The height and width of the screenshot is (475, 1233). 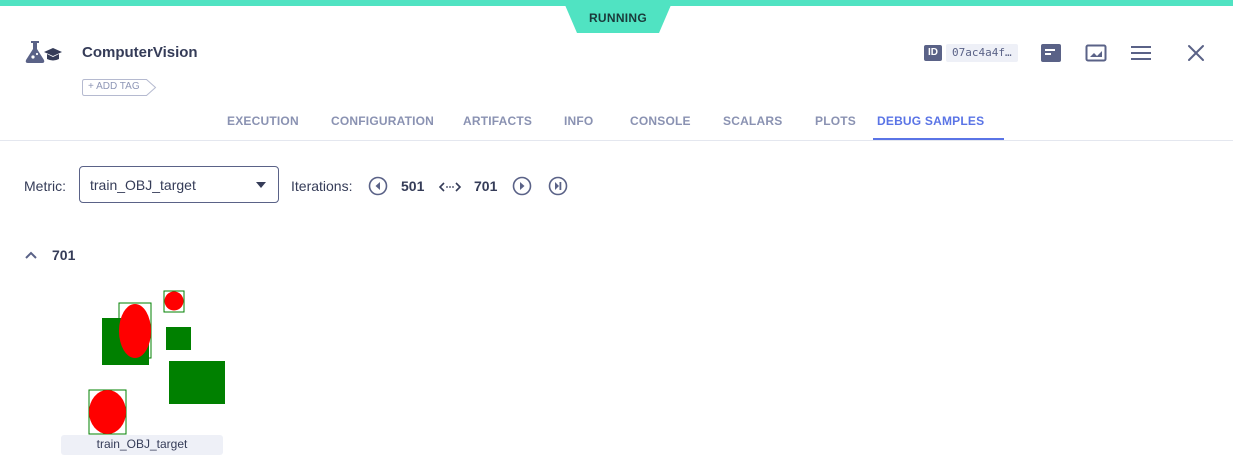 I want to click on metric-label: Metric:, so click(x=45, y=186).